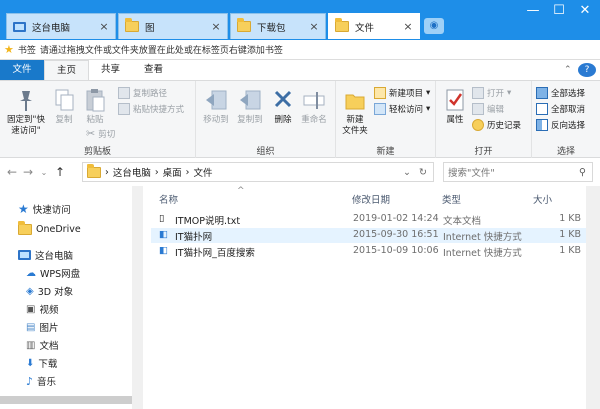 The width and height of the screenshot is (600, 409). Describe the element at coordinates (172, 172) in the screenshot. I see `breadcrumb-desktop: 桌面` at that location.